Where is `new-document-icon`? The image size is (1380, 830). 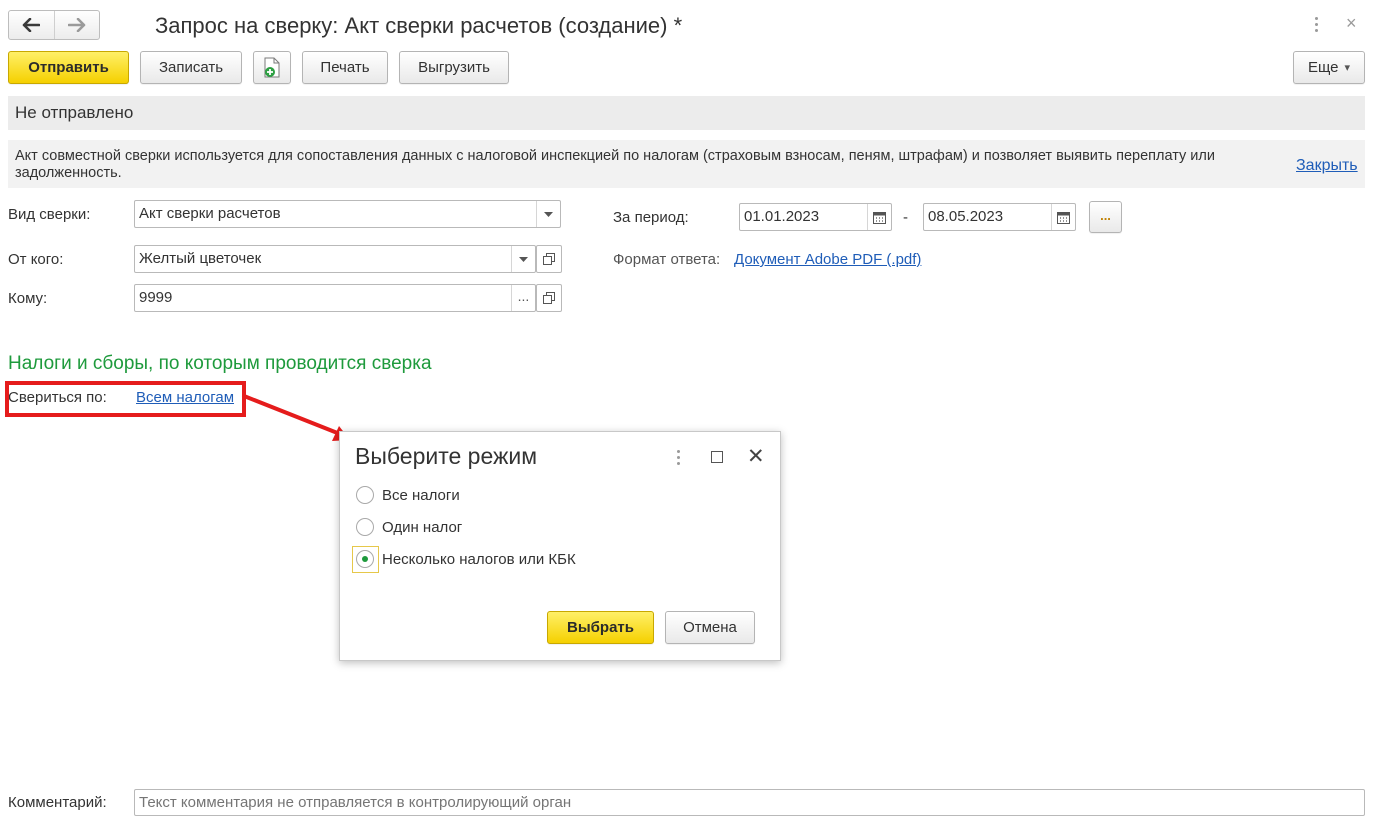 new-document-icon is located at coordinates (272, 67).